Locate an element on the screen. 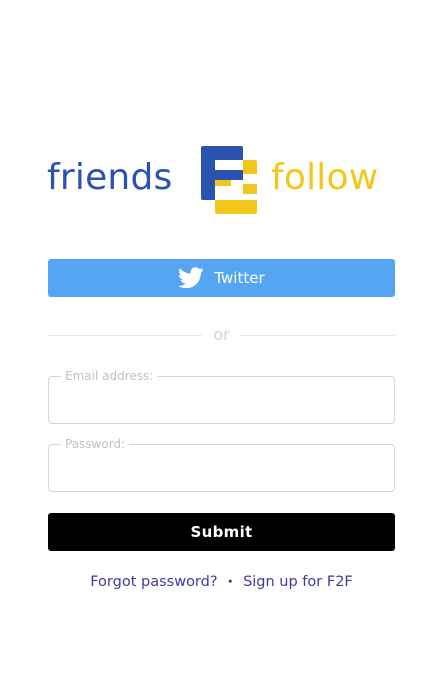 The width and height of the screenshot is (443, 680). email-label: Email address: is located at coordinates (109, 376).